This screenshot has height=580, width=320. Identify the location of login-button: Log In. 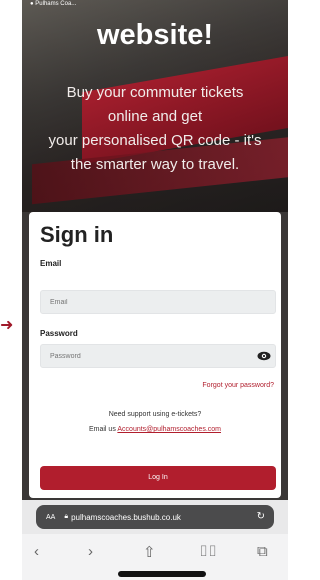
(158, 478).